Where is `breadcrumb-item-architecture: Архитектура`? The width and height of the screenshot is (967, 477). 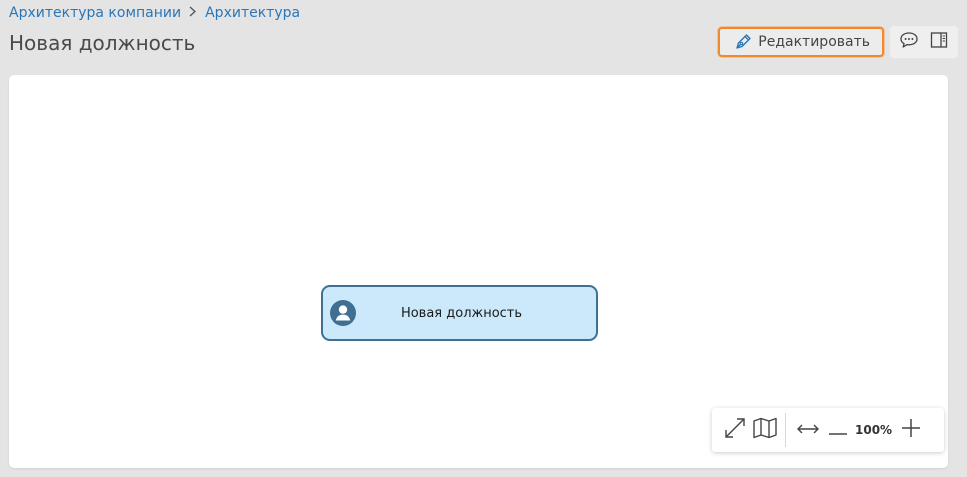 breadcrumb-item-architecture: Архитектура is located at coordinates (252, 13).